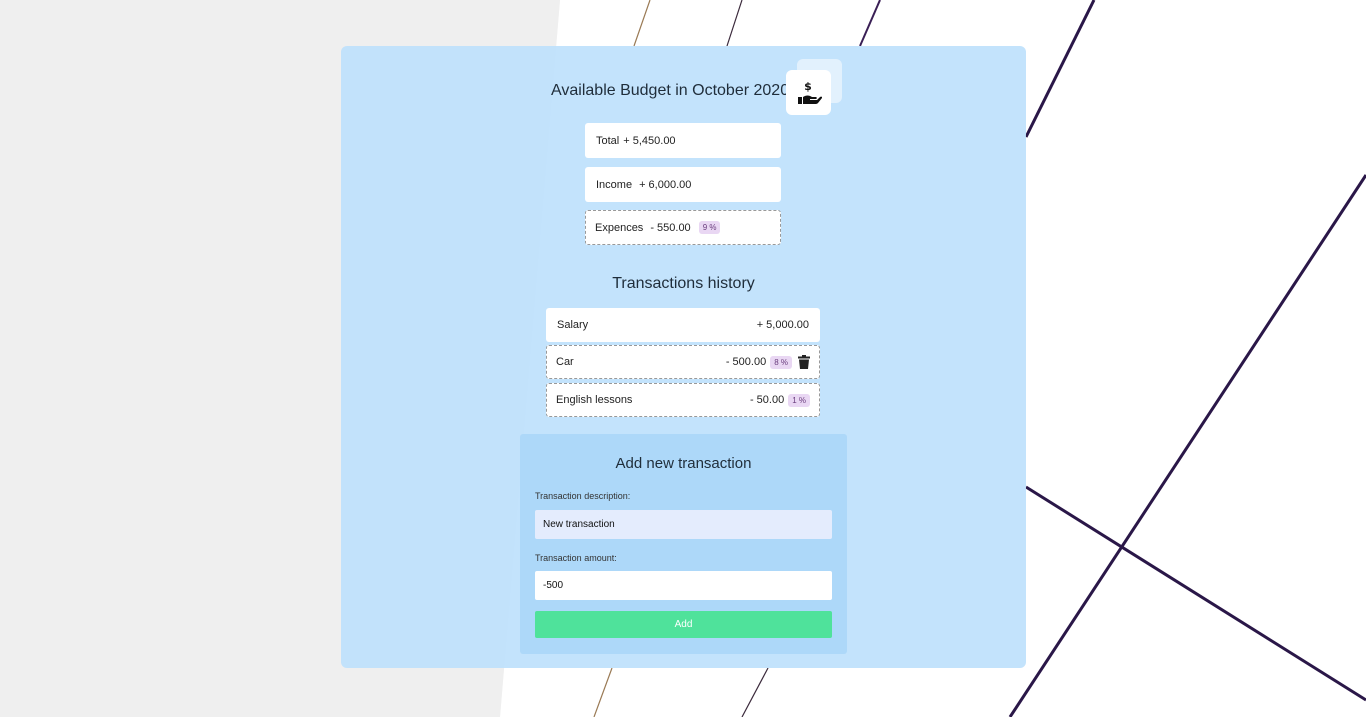 This screenshot has height=717, width=1366. What do you see at coordinates (781, 362) in the screenshot?
I see `transaction-percent-badge: 8 %` at bounding box center [781, 362].